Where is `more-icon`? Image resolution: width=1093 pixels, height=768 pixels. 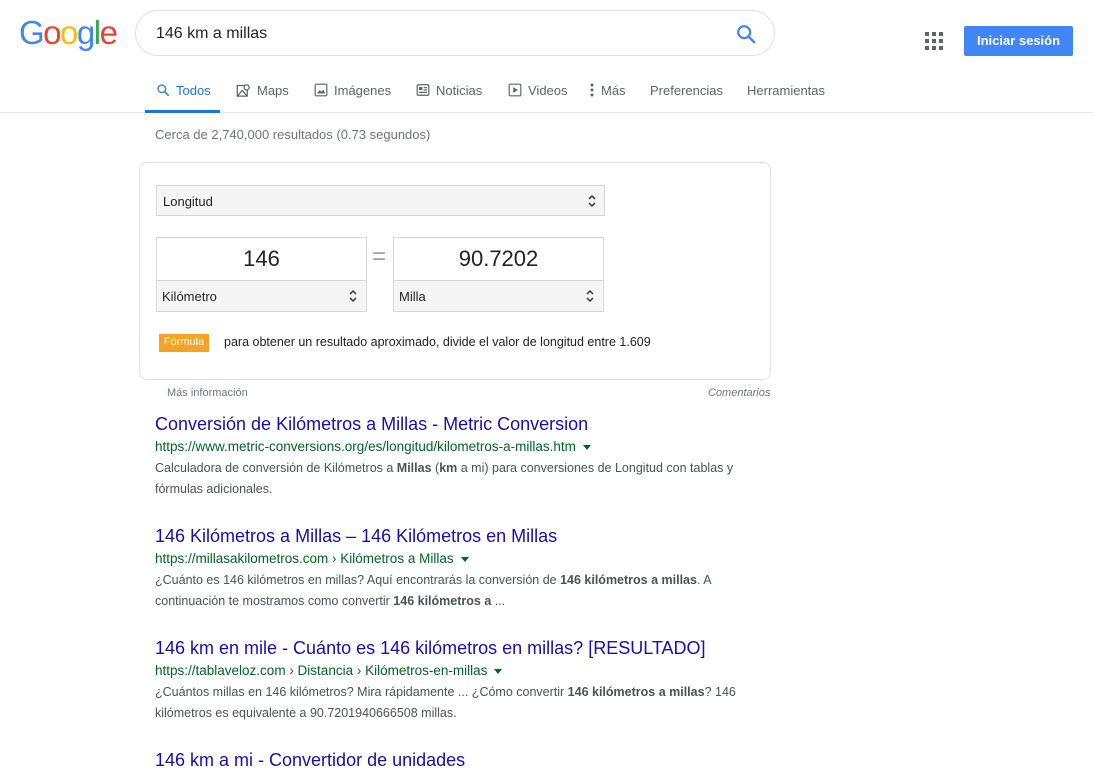
more-icon is located at coordinates (592, 90).